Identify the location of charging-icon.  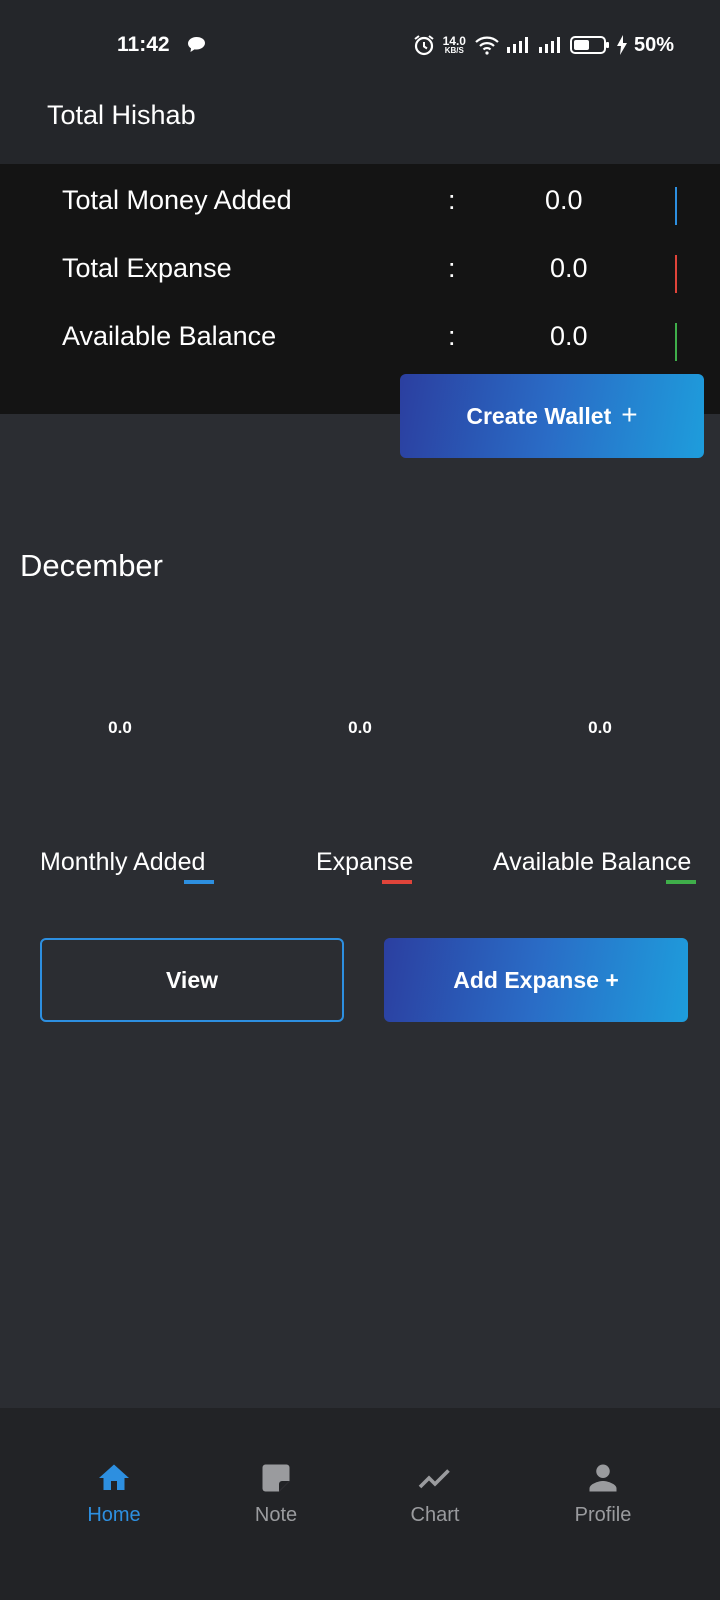
(621, 45).